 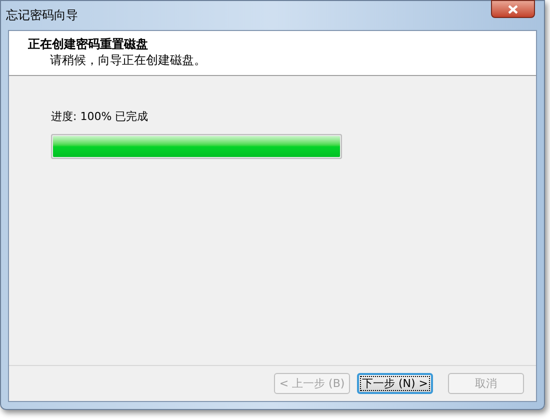 I want to click on header-subtitle: 请稍候，向导正在创建磁盘。, so click(x=128, y=60).